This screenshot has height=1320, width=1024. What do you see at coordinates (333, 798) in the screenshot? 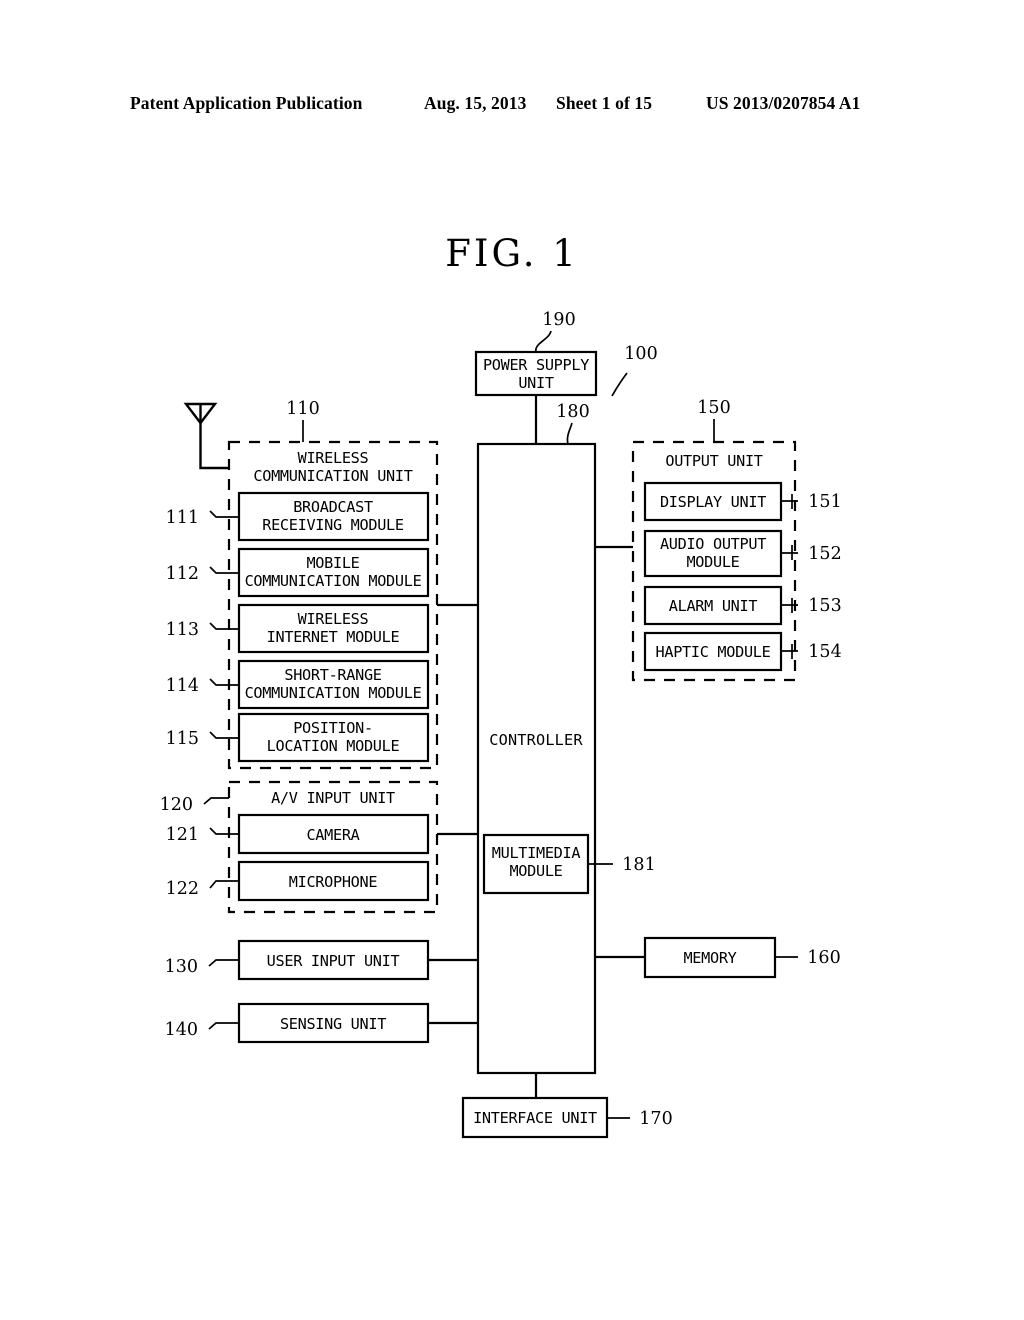
I see `av-input-unit-title: A/V INPUT UNIT` at bounding box center [333, 798].